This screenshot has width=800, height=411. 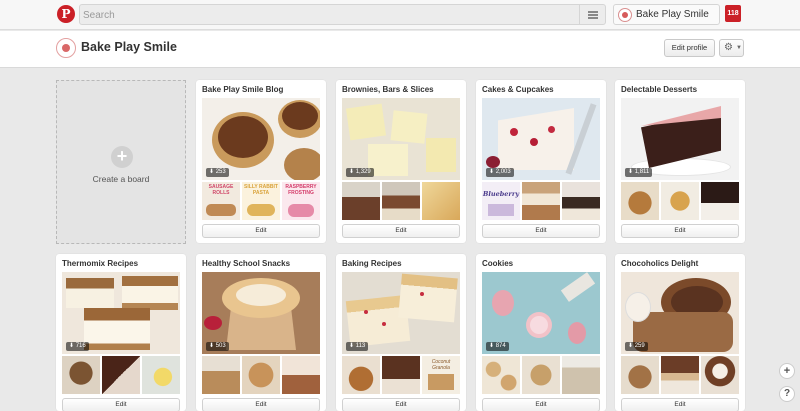 What do you see at coordinates (372, 263) in the screenshot?
I see `board-title: Baking Recipes` at bounding box center [372, 263].